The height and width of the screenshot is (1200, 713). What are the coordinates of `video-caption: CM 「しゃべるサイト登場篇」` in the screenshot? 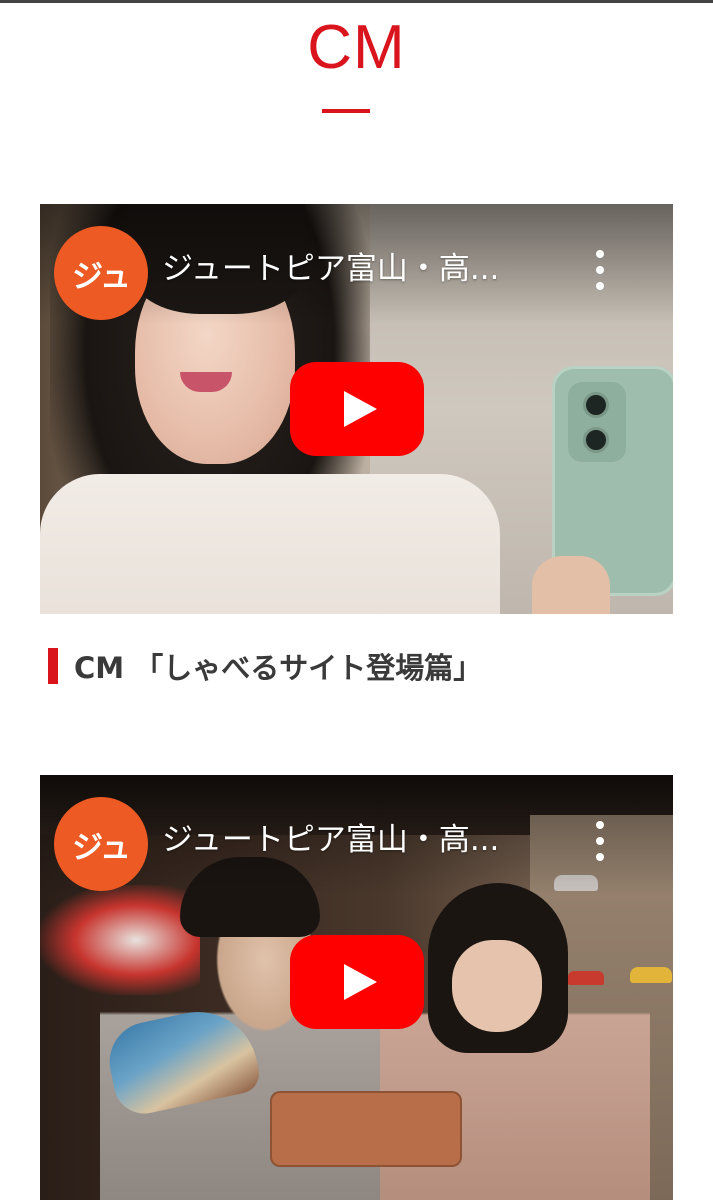 It's located at (265, 666).